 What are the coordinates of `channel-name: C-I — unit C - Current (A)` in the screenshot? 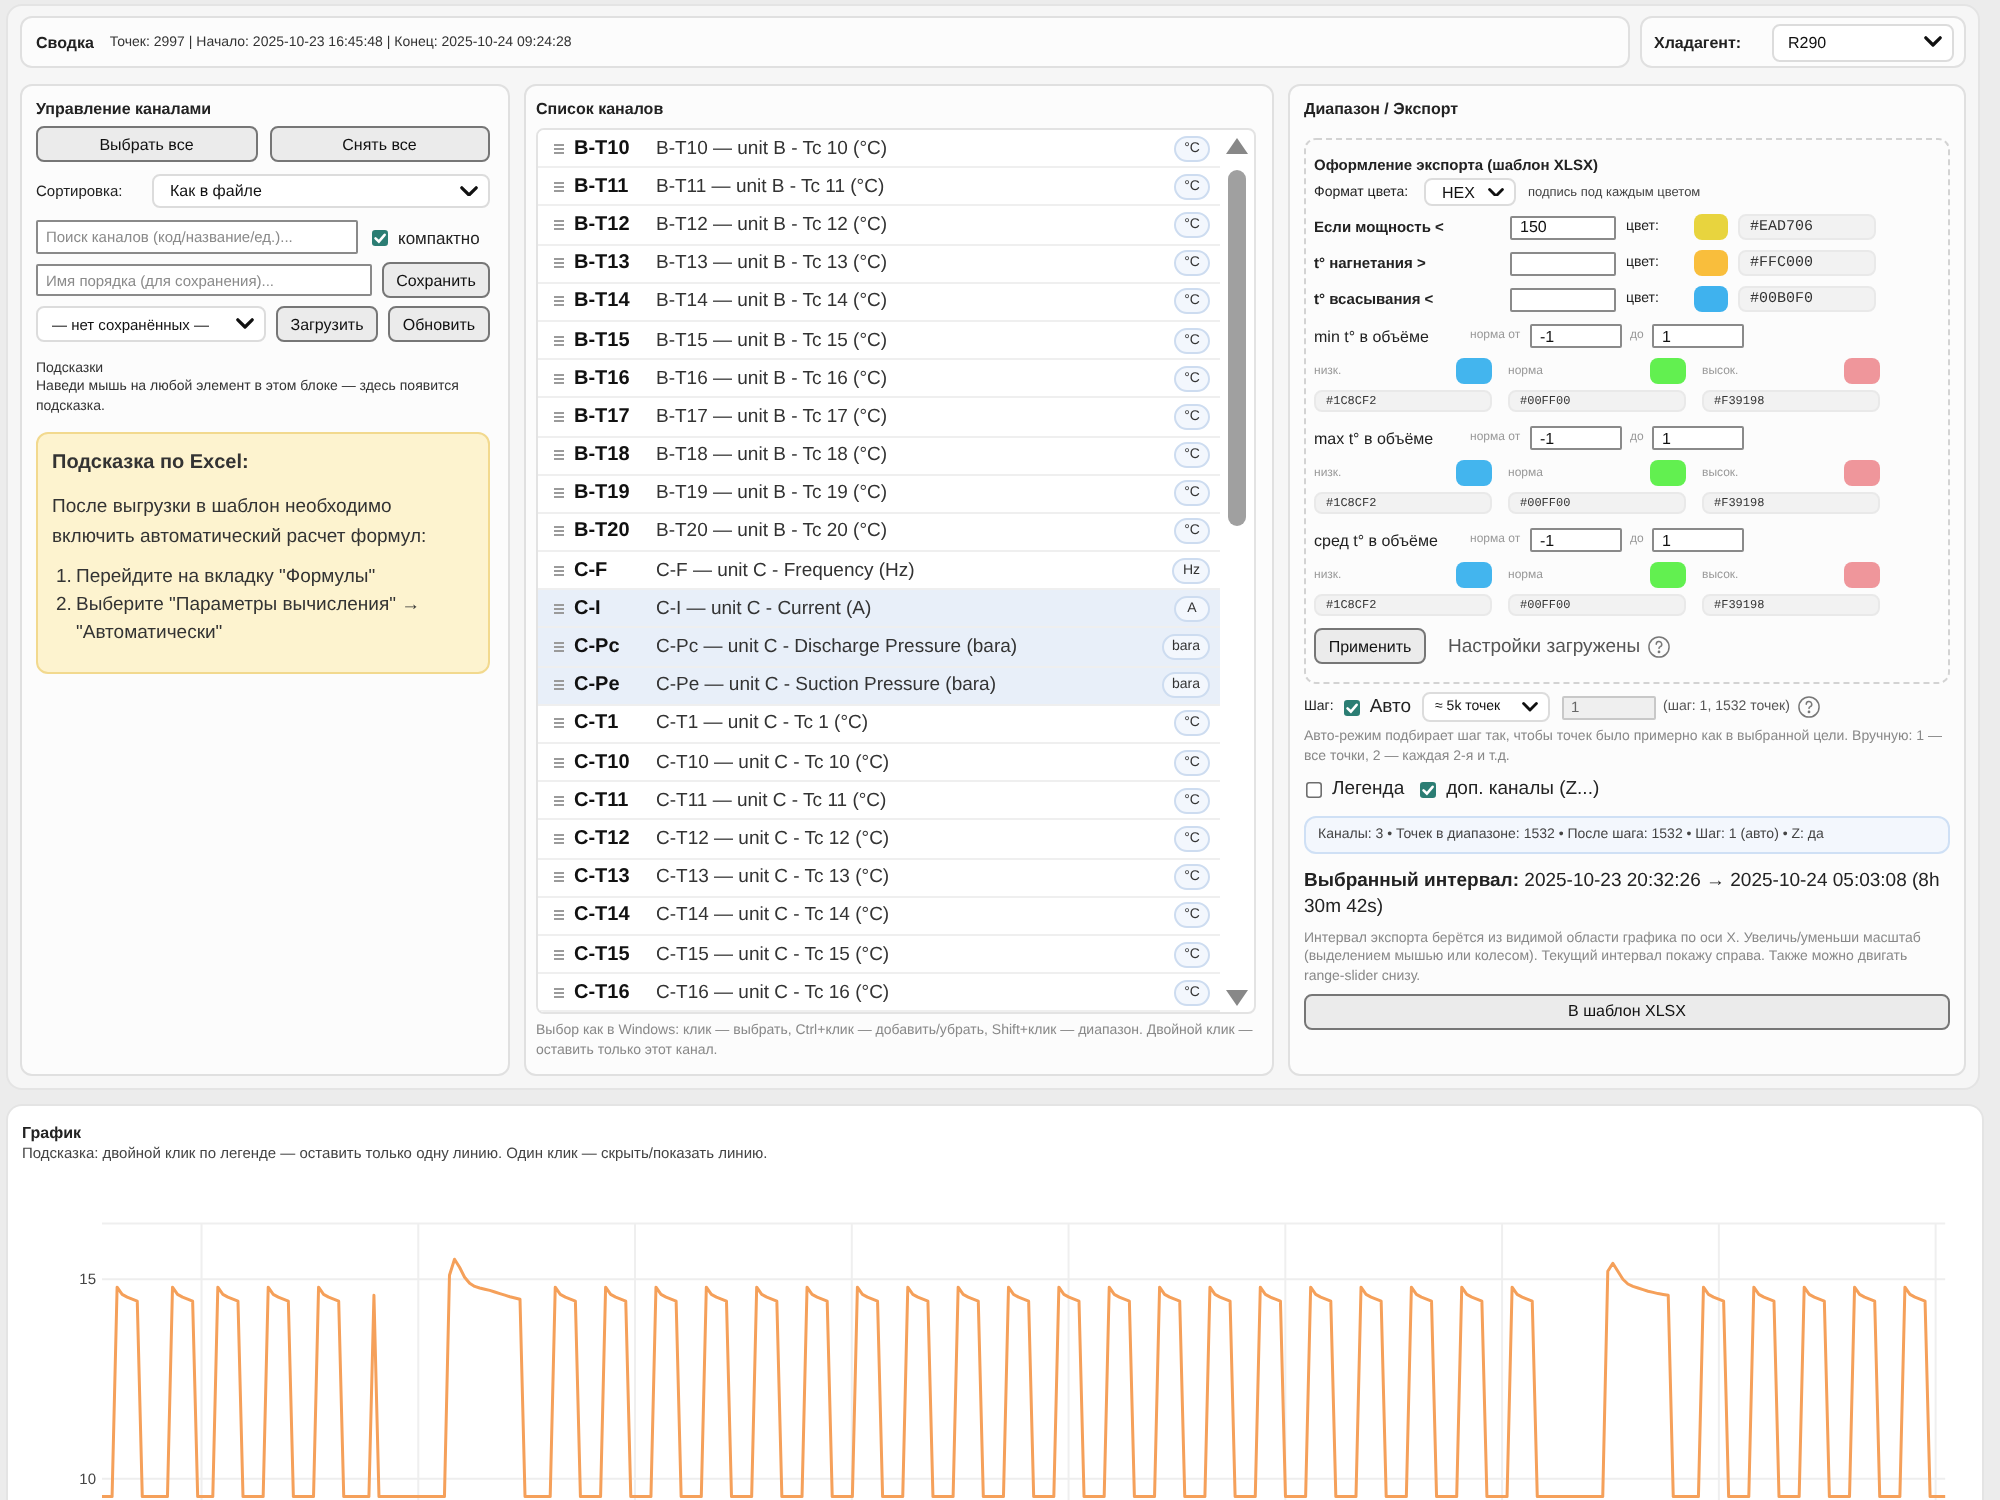 It's located at (765, 608).